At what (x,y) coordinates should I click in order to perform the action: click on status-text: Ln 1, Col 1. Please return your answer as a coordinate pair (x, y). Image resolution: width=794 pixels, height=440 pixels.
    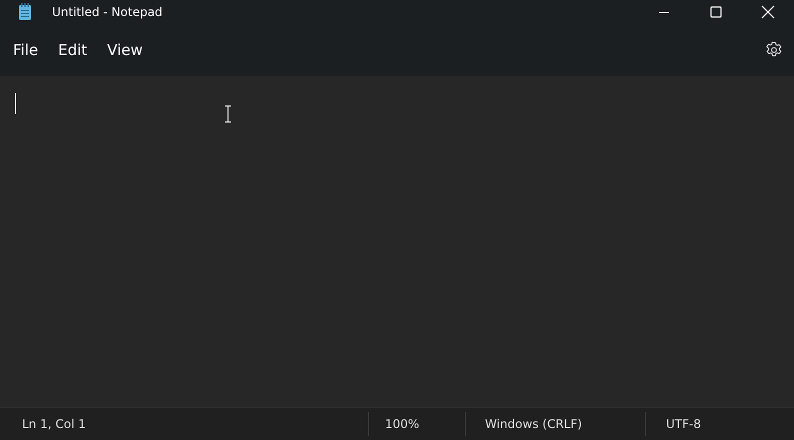
    Looking at the image, I should click on (54, 424).